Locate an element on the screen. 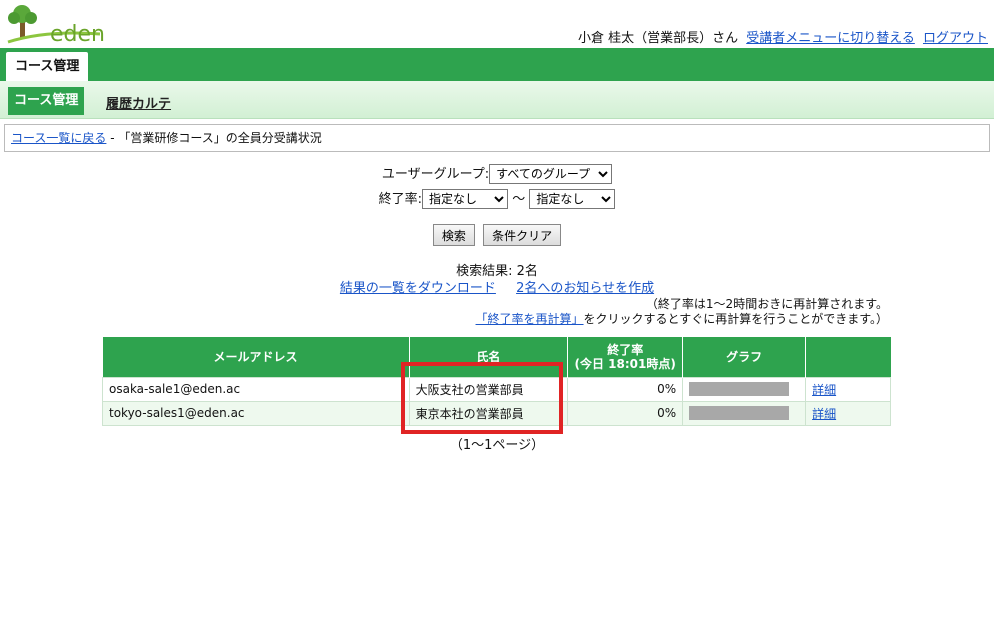 This screenshot has width=994, height=628. sub-nav: コース管理 履歴カルテ is located at coordinates (497, 100).